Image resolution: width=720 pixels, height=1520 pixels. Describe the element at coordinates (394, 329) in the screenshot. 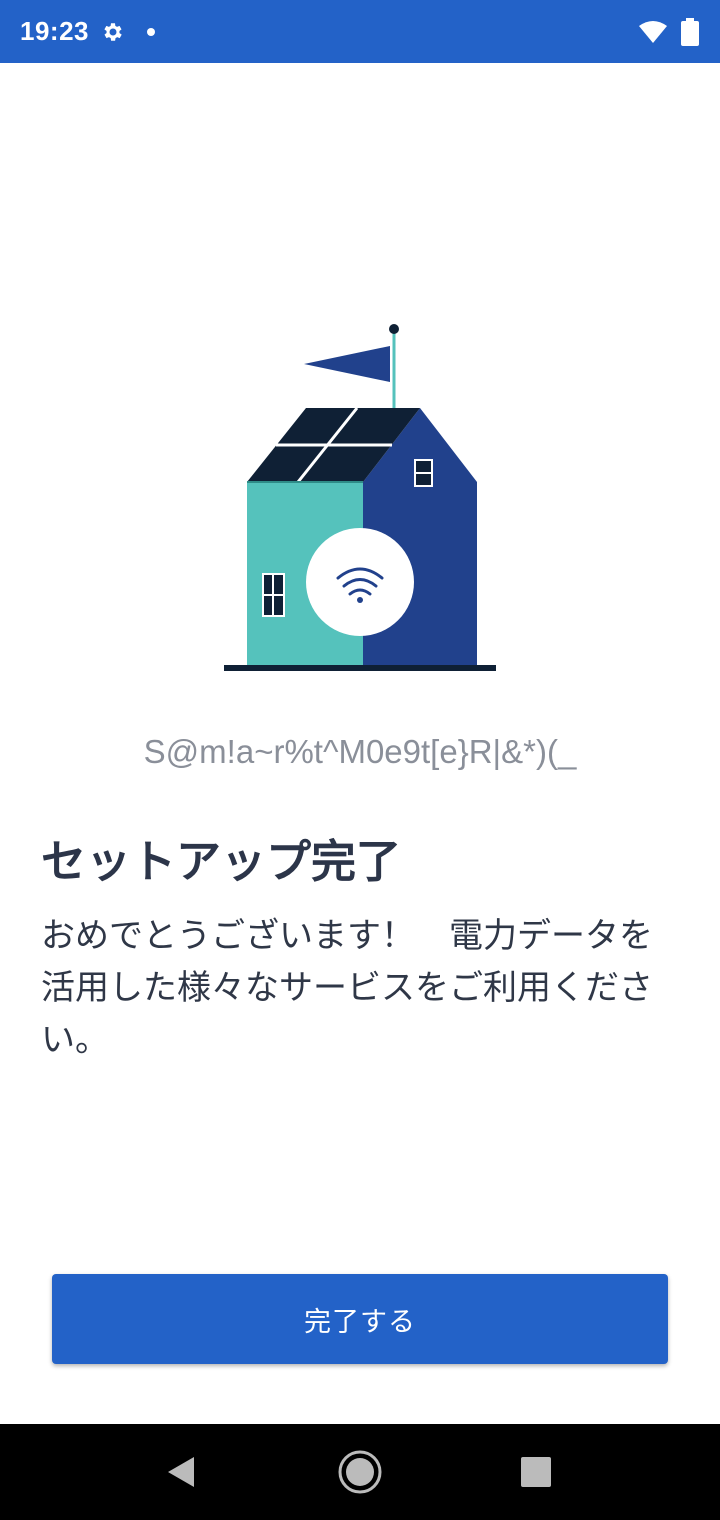

I see `flag-pole-top` at that location.